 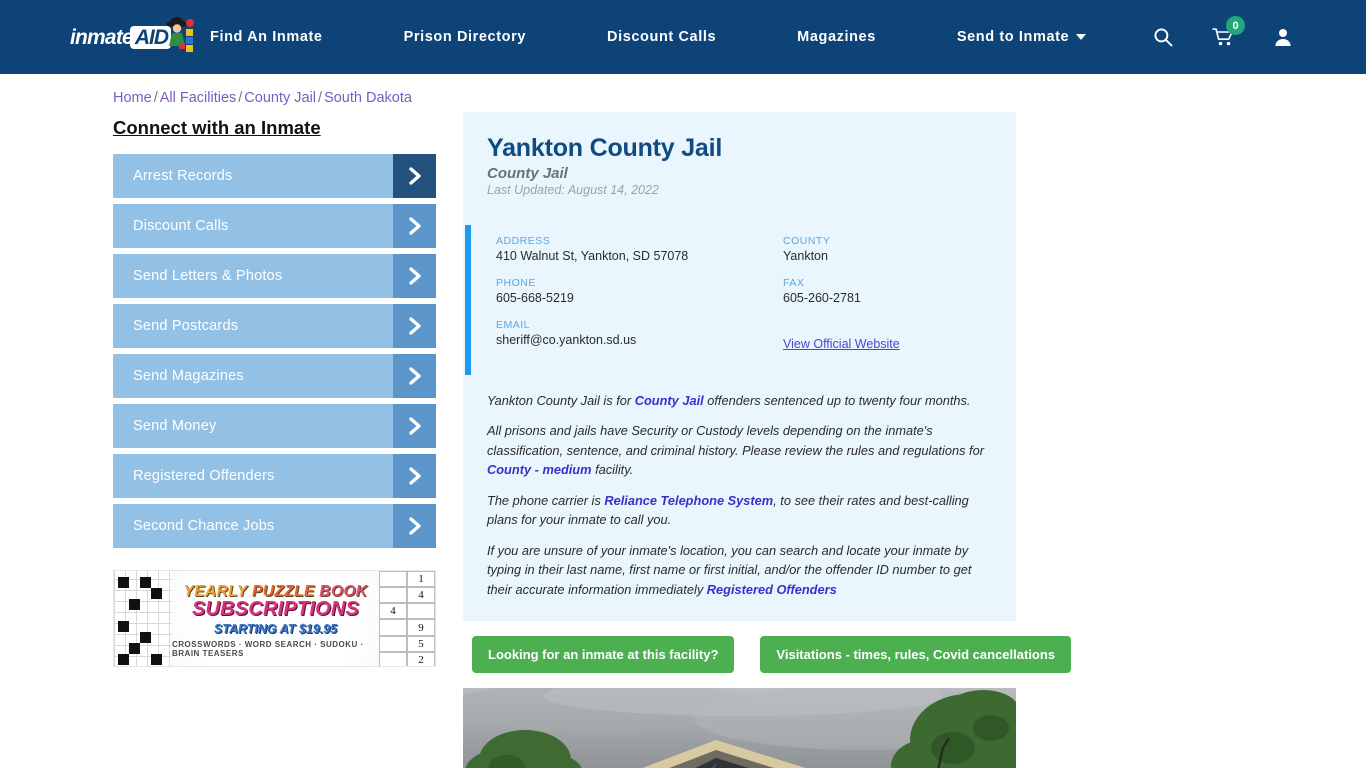 What do you see at coordinates (1013, 37) in the screenshot?
I see `nav-item-send-to-inmate-label: Send to Inmate` at bounding box center [1013, 37].